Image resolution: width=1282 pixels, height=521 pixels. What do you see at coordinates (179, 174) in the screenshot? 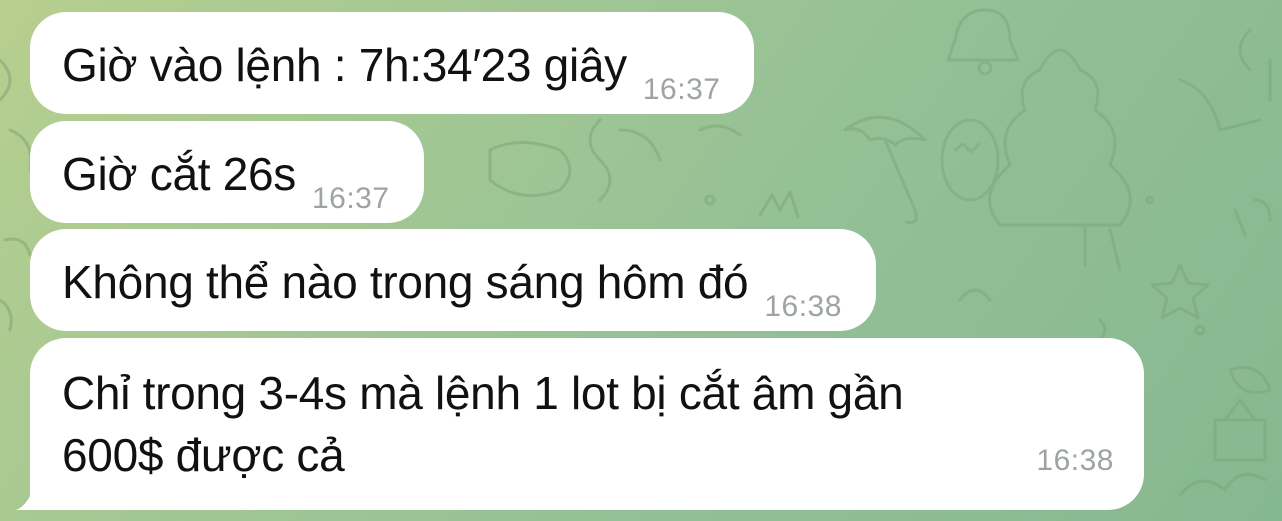
I see `message-text-2: Giờ cắt 26s` at bounding box center [179, 174].